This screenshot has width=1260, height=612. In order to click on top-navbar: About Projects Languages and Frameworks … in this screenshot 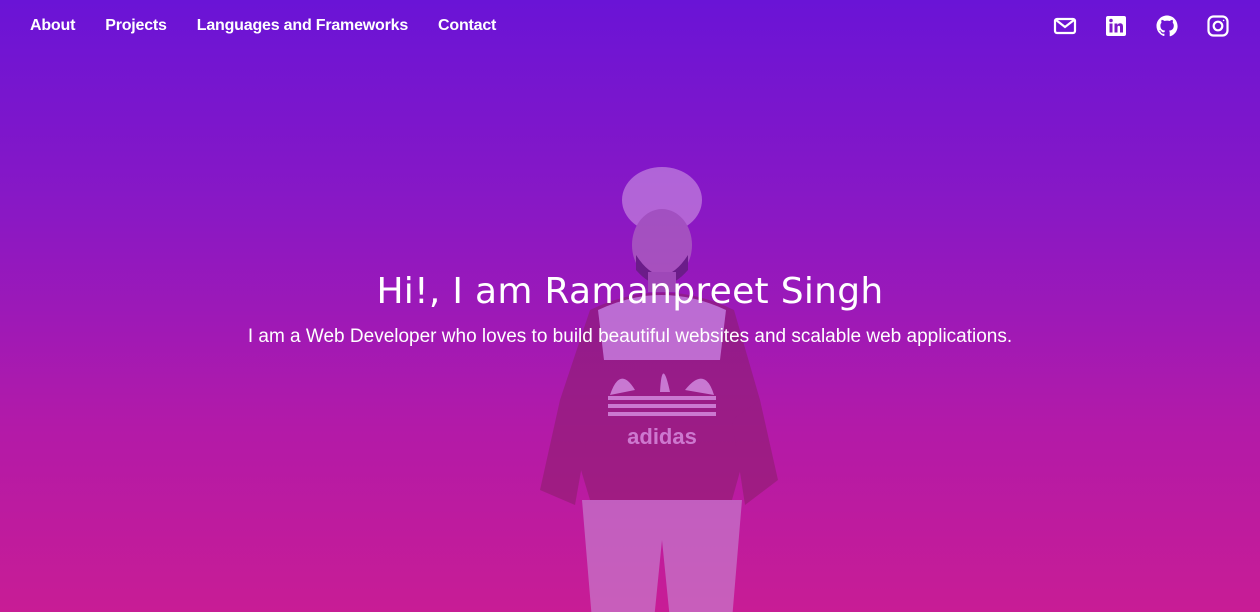, I will do `click(630, 26)`.